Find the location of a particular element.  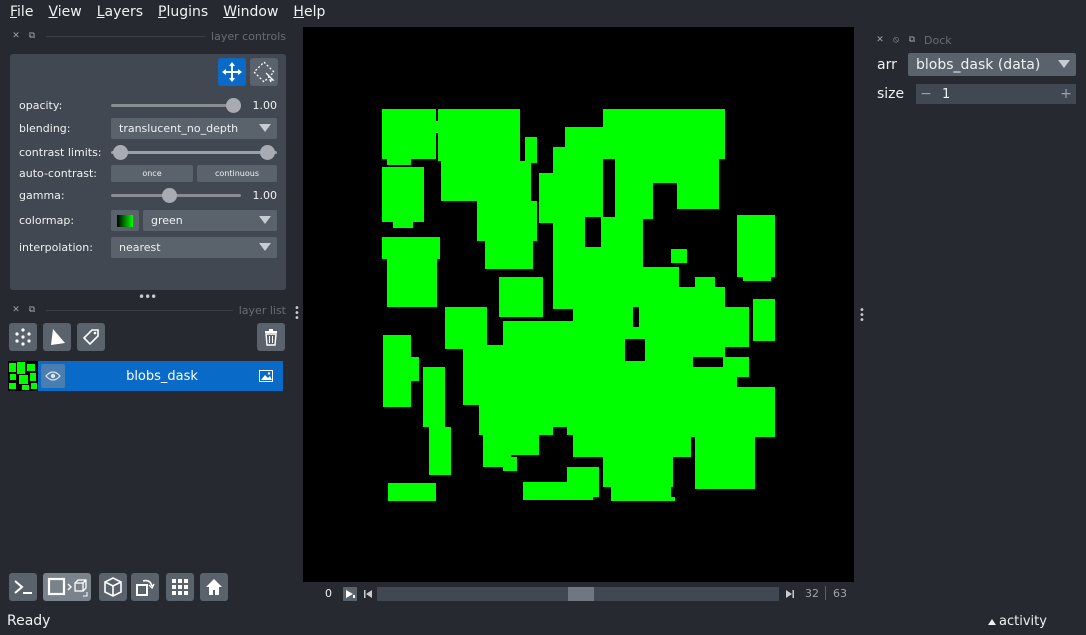

activity-button: activity is located at coordinates (1017, 621).